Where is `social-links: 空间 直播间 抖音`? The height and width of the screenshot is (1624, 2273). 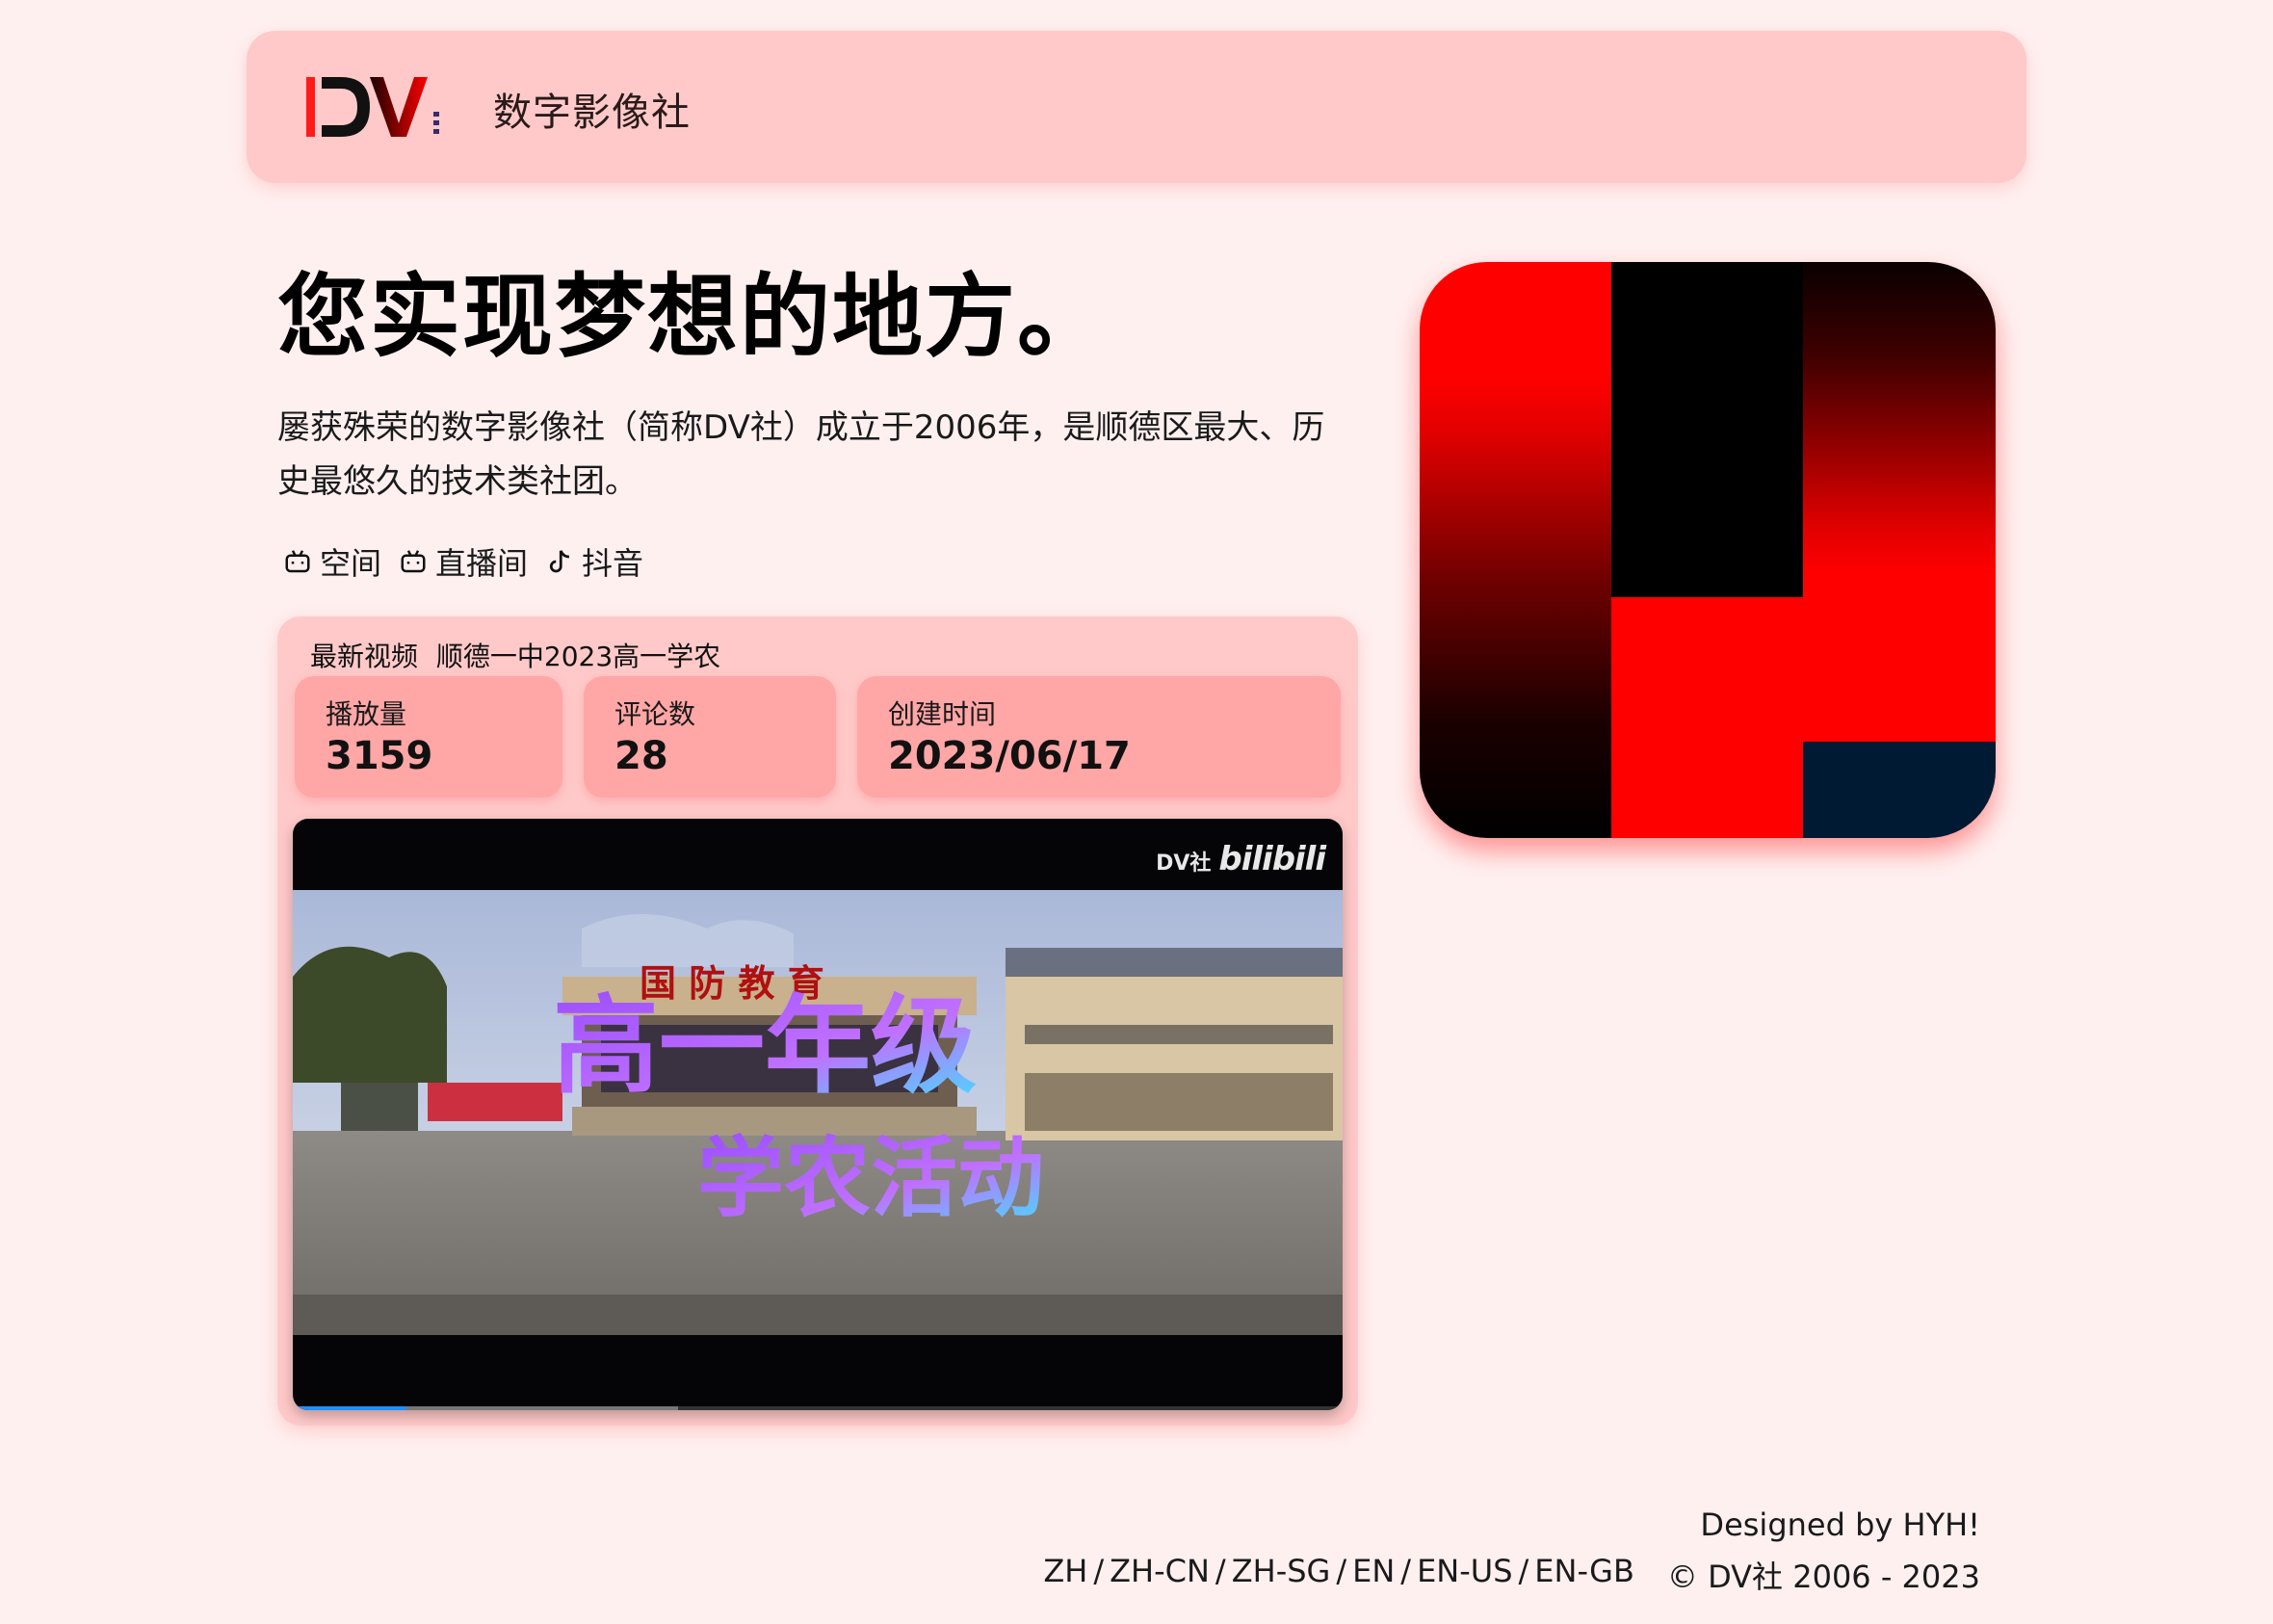
social-links: 空间 直播间 抖音 is located at coordinates (463, 561).